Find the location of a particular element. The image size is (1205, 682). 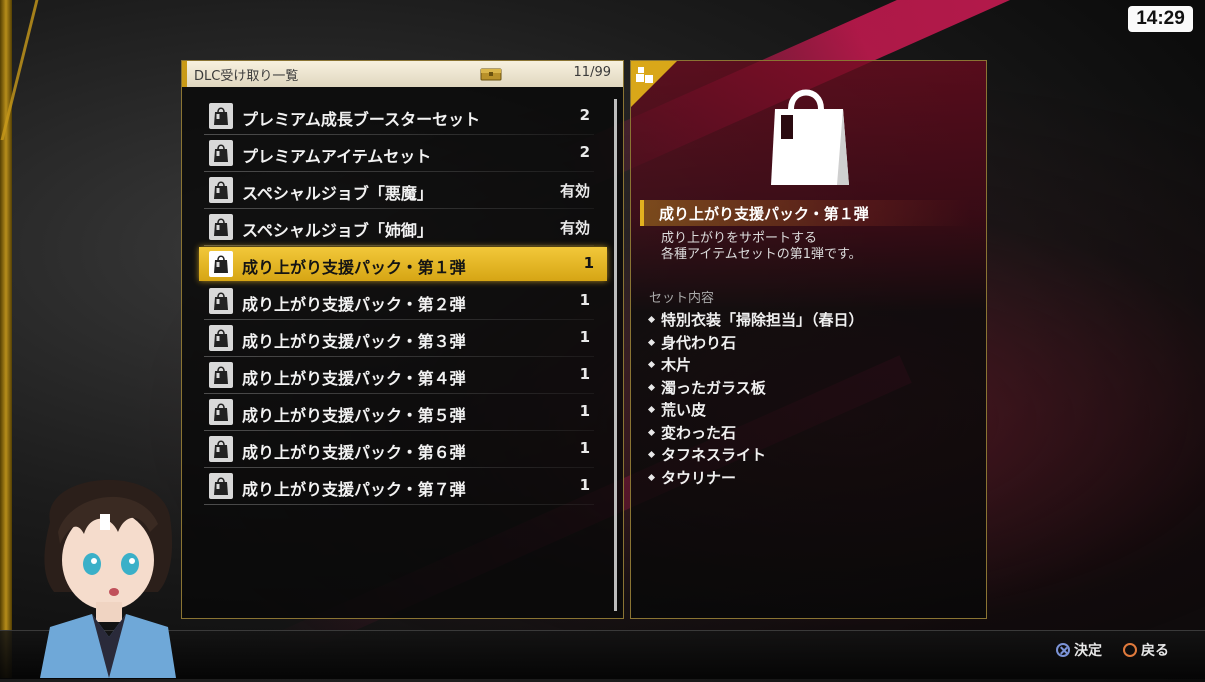

dlc-list-item: スペシャルジョブ「姉御」 有効 is located at coordinates (399, 227).